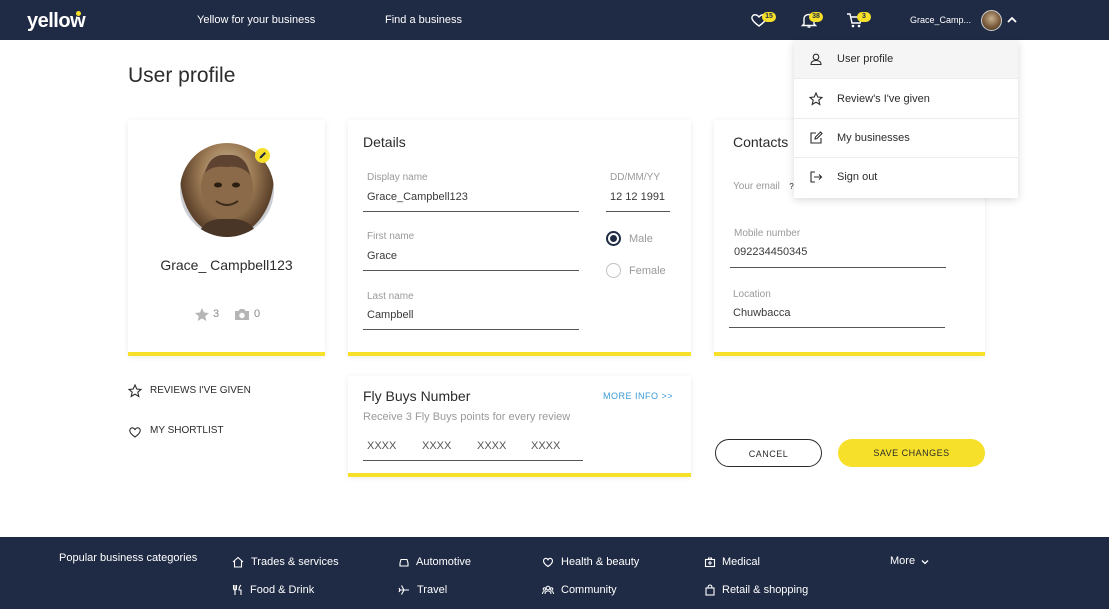 The height and width of the screenshot is (609, 1109). Describe the element at coordinates (135, 432) in the screenshot. I see `heart-outline-icon` at that location.